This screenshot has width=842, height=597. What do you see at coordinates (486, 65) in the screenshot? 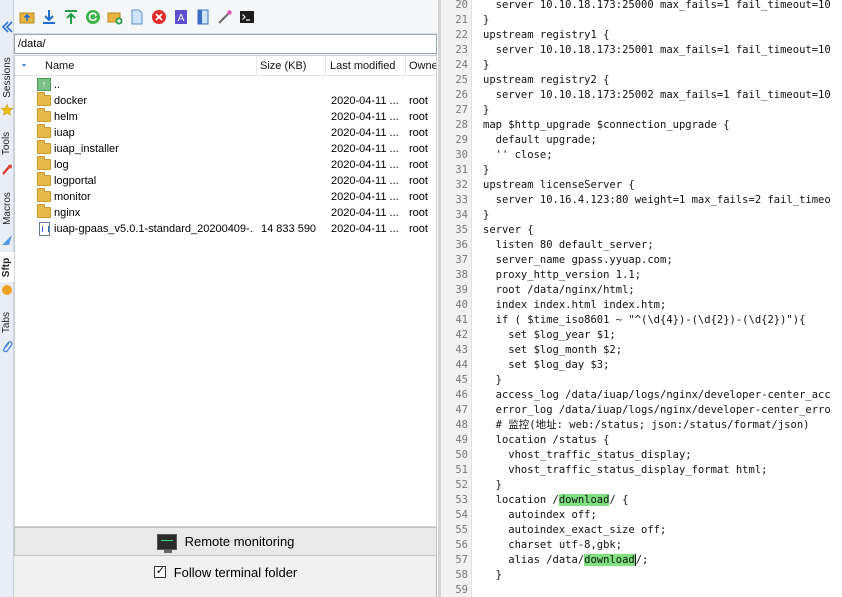
I see `code-text: }` at bounding box center [486, 65].